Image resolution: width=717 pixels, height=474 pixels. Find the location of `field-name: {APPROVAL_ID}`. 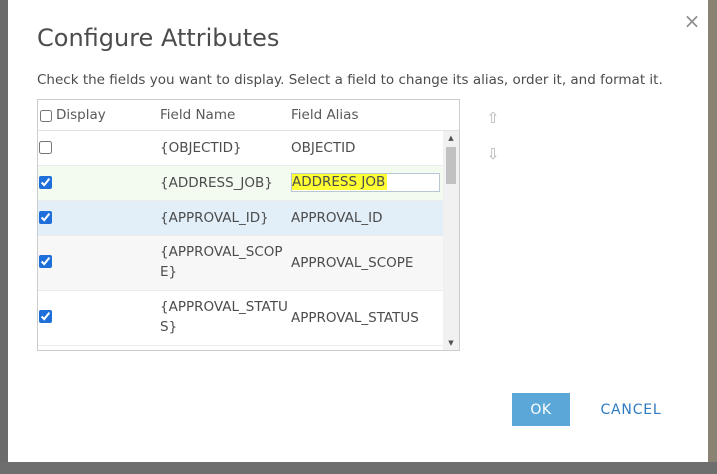

field-name: {APPROVAL_ID} is located at coordinates (214, 218).